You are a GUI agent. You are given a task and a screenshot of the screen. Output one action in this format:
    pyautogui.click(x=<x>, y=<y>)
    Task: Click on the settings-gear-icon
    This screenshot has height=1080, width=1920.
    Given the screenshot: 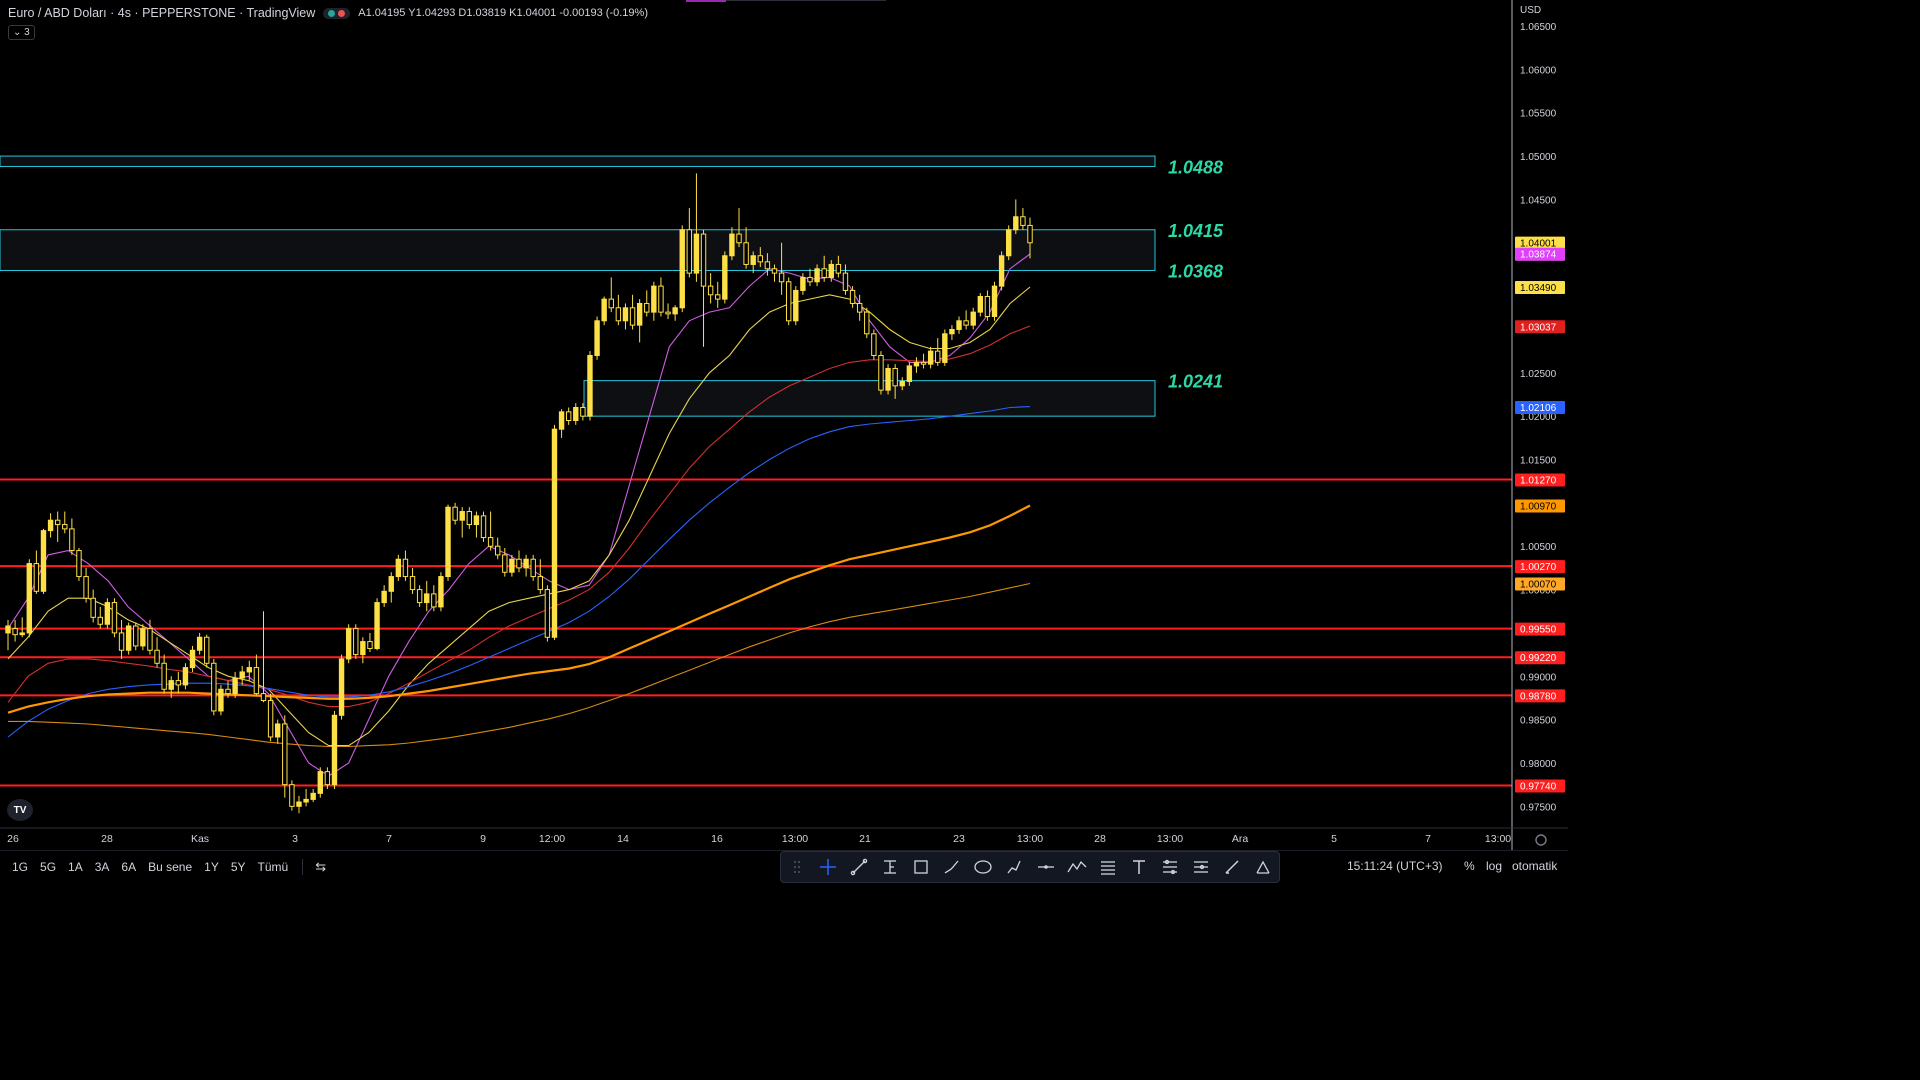 What is the action you would take?
    pyautogui.click(x=1541, y=840)
    